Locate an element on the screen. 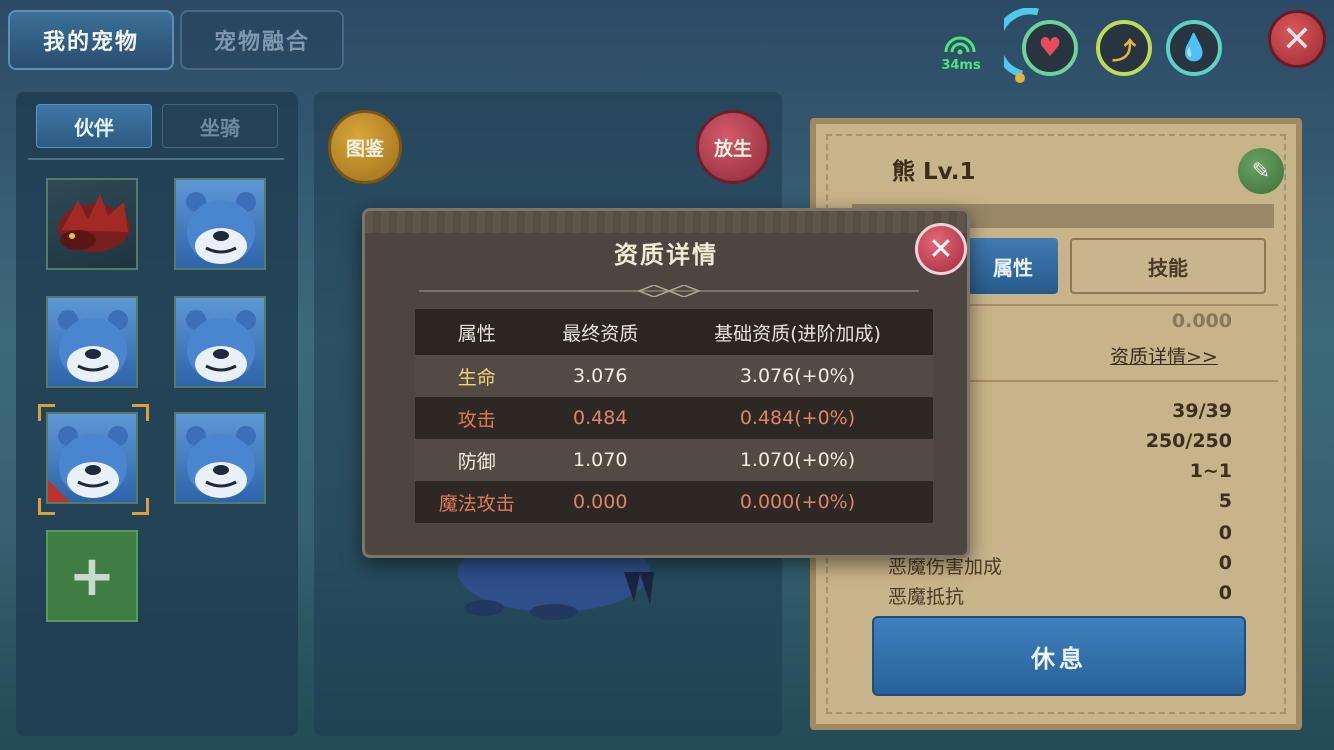 The image size is (1334, 750). heart-status-button: ♥ is located at coordinates (1050, 48).